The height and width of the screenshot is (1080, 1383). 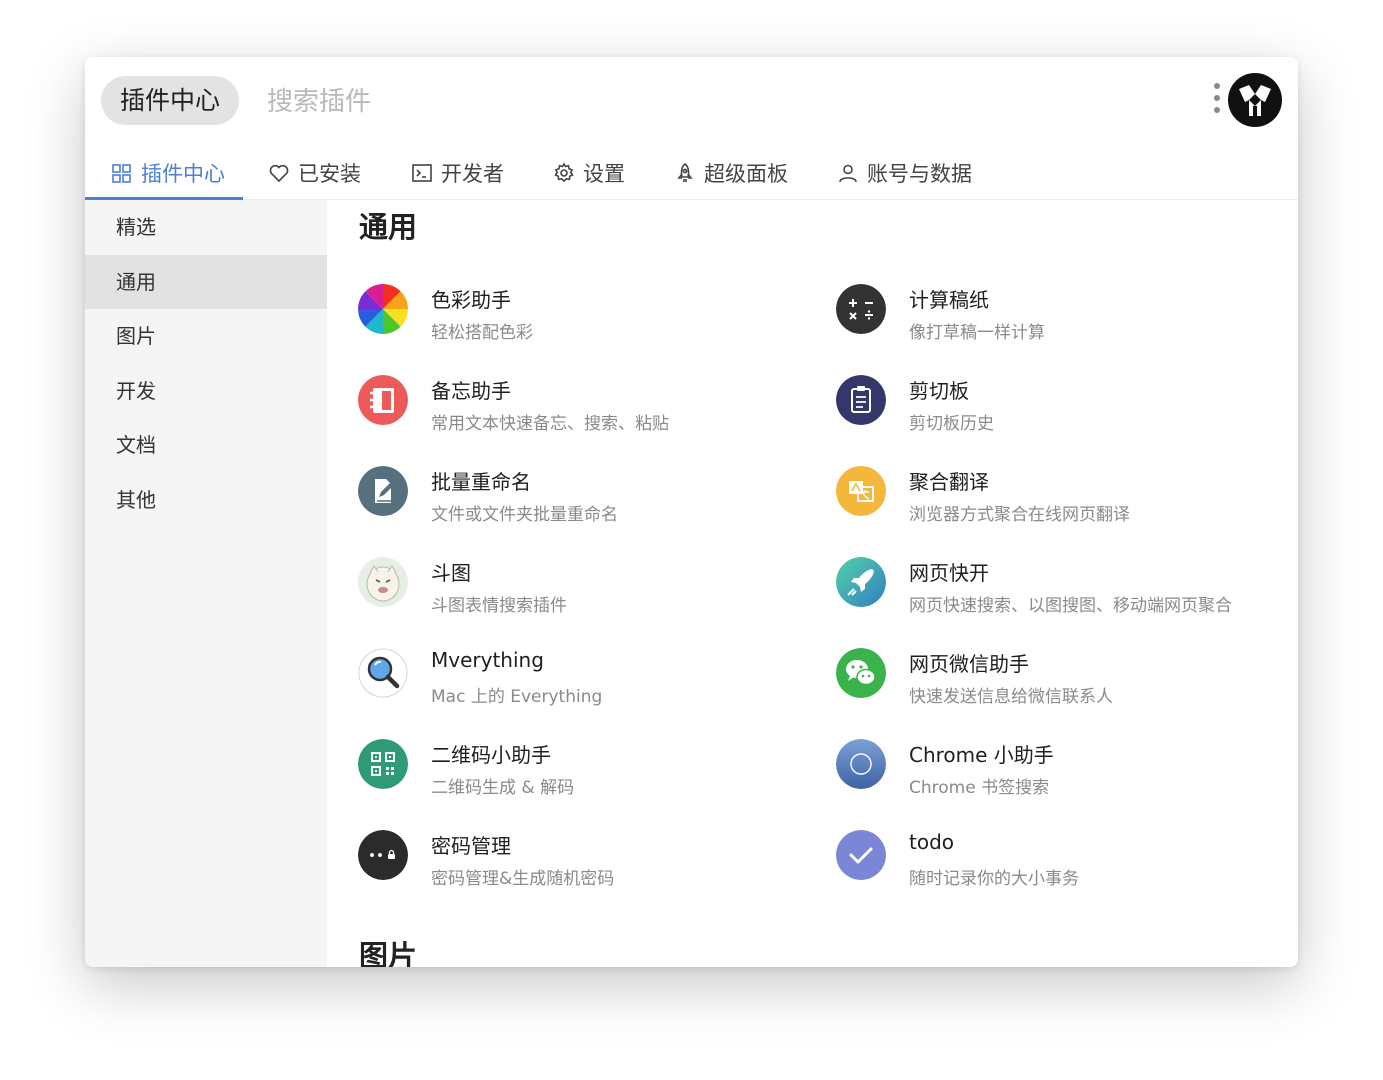 I want to click on gear-icon, so click(x=564, y=172).